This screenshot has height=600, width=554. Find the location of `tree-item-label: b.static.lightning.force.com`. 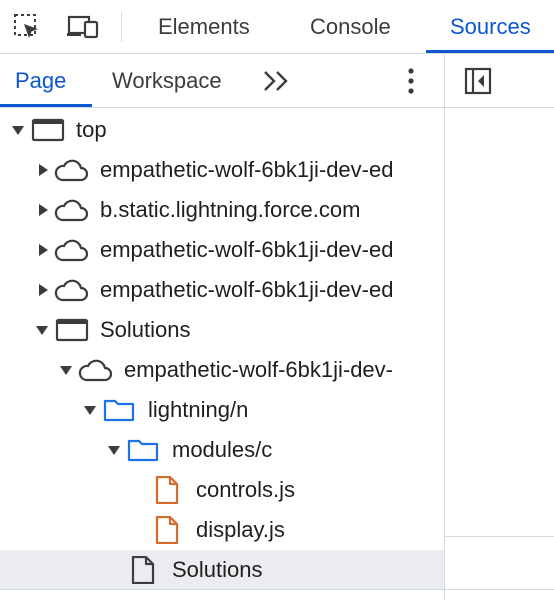

tree-item-label: b.static.lightning.force.com is located at coordinates (230, 209).